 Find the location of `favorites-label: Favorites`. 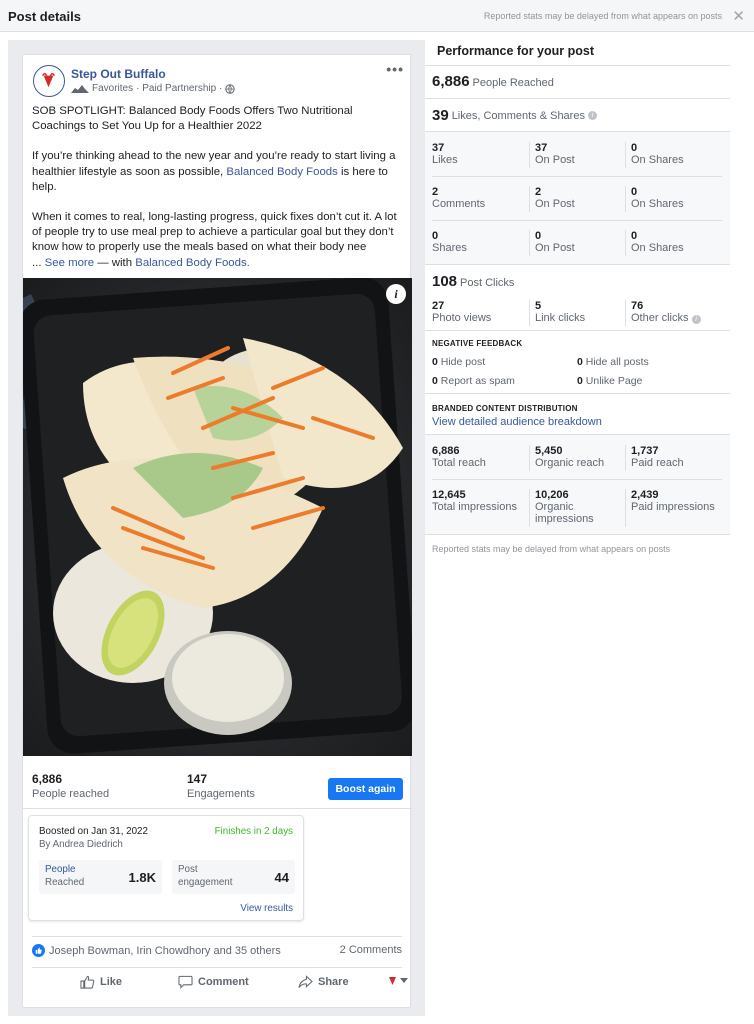

favorites-label: Favorites is located at coordinates (113, 88).